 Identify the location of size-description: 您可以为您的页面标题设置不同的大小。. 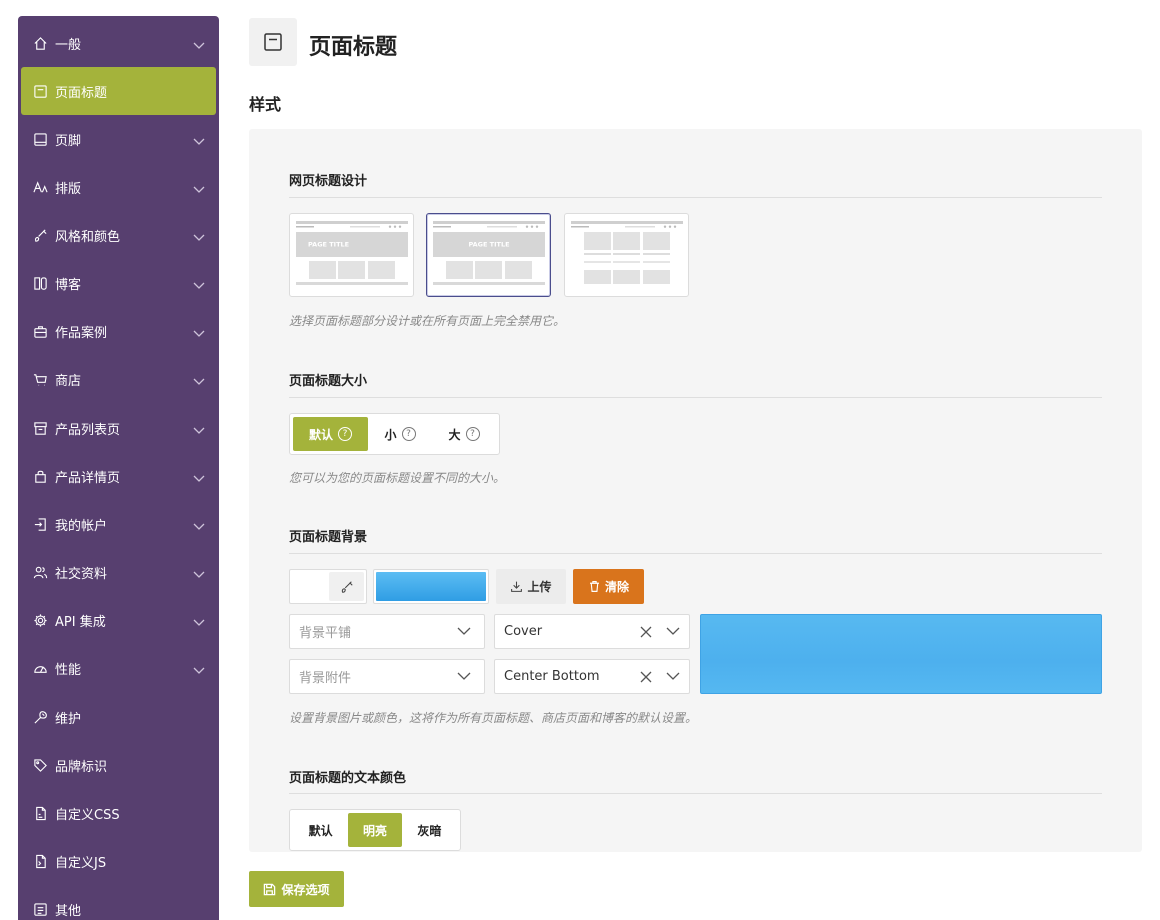
(397, 478).